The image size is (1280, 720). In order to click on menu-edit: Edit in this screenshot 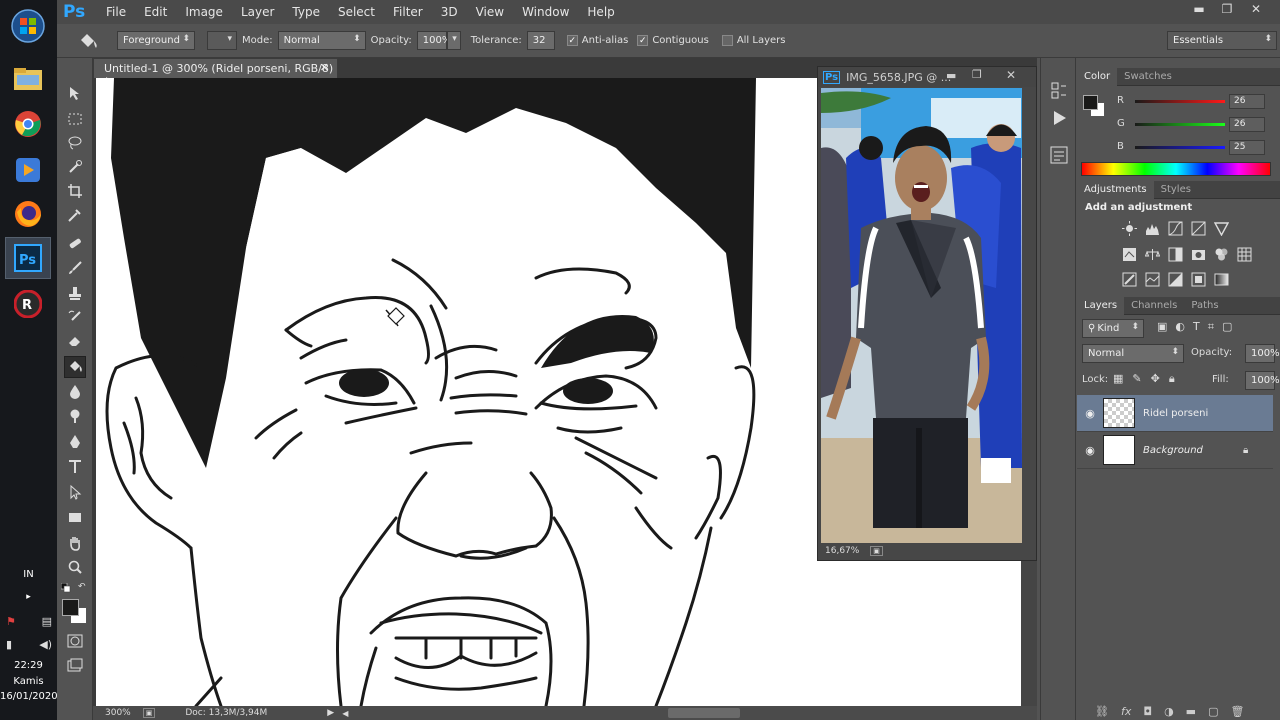, I will do `click(155, 12)`.